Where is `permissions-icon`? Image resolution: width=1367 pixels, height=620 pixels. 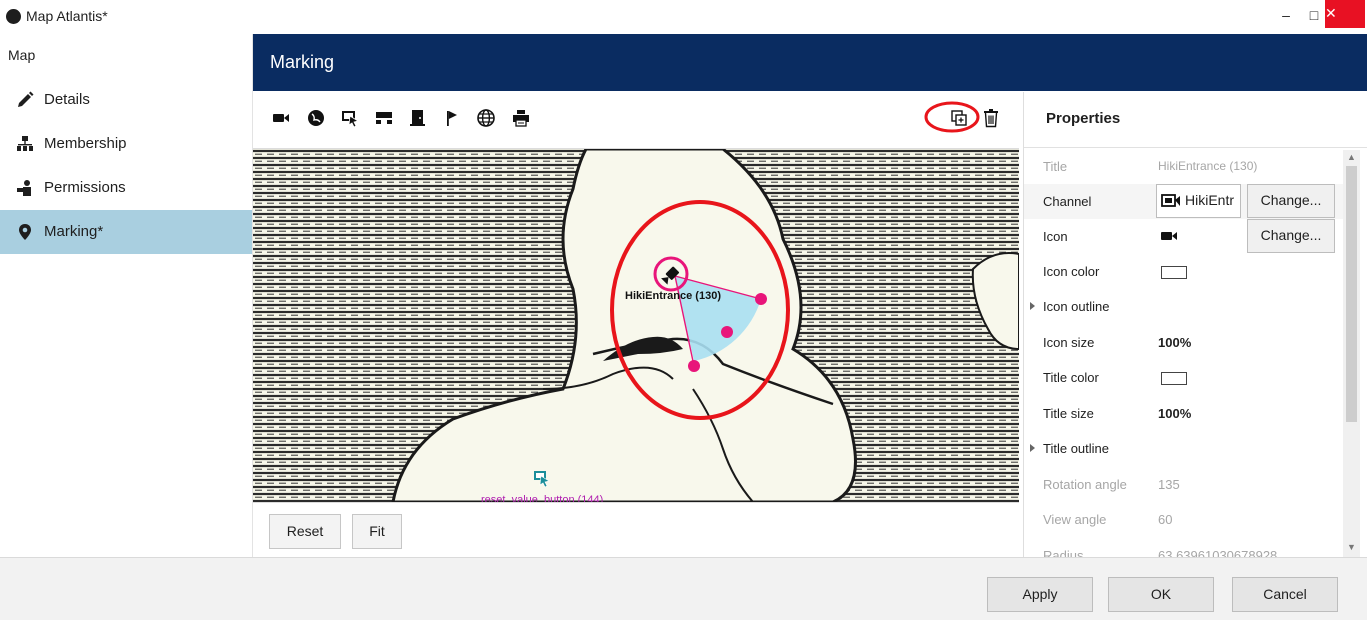
permissions-icon is located at coordinates (24, 188).